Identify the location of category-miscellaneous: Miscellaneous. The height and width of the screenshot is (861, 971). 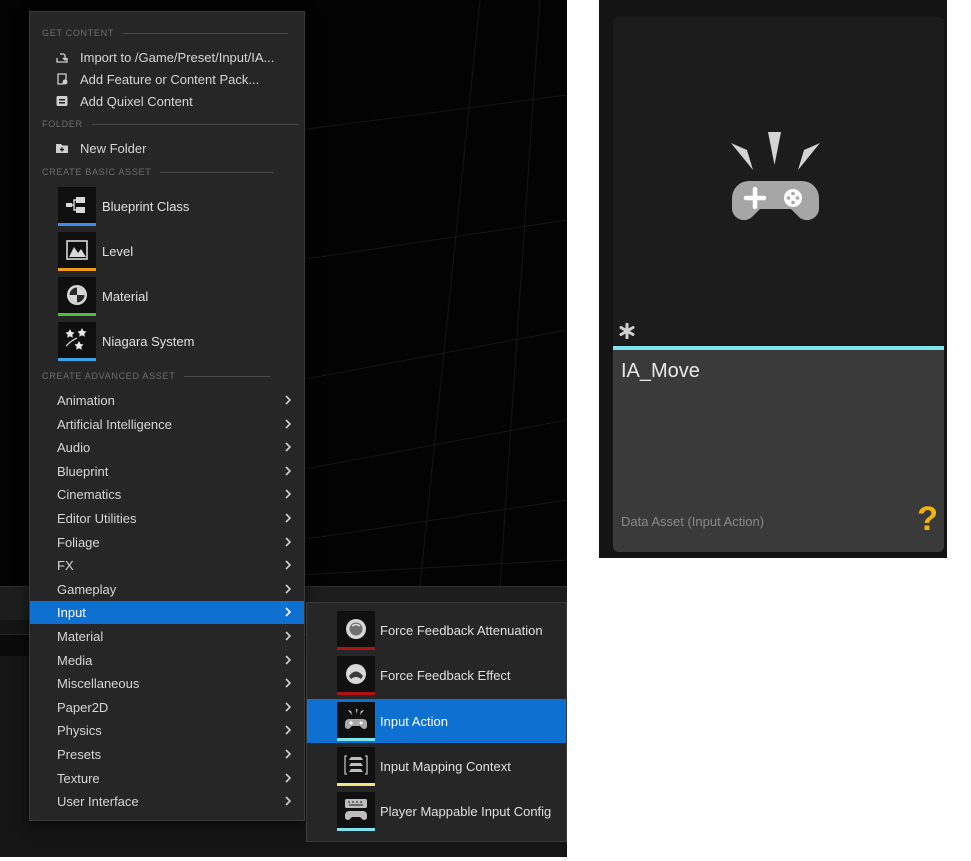
(167, 683).